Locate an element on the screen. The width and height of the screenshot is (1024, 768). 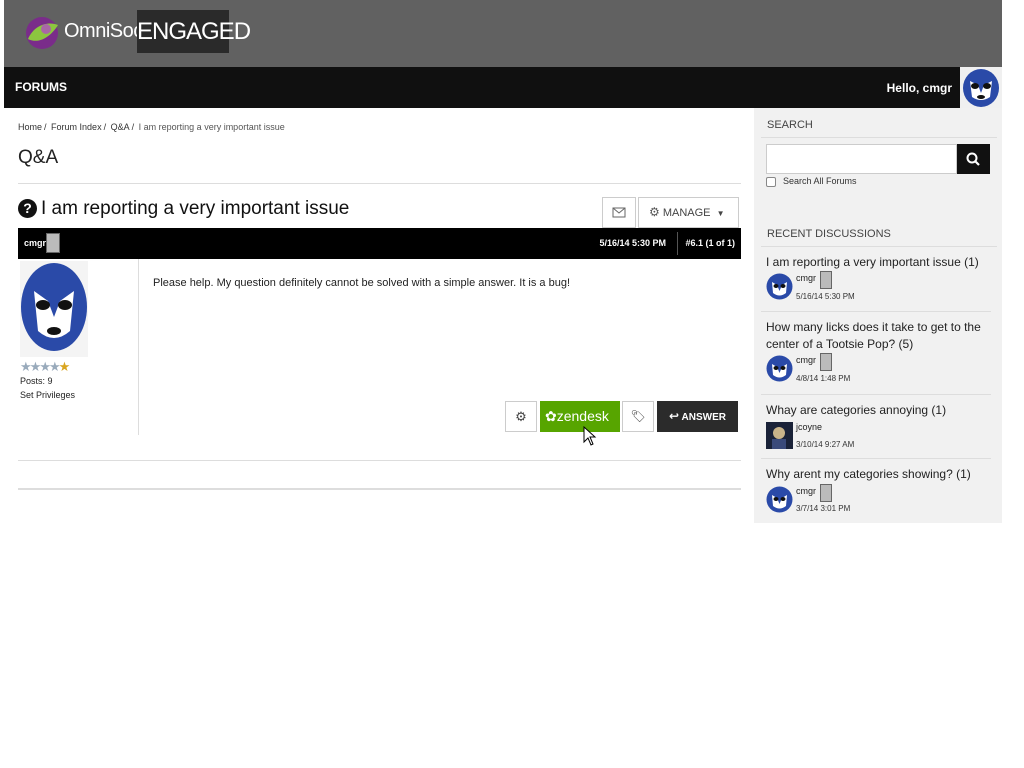
manage-dropdown-button: ⚙ MANAGE ▼ is located at coordinates (688, 212).